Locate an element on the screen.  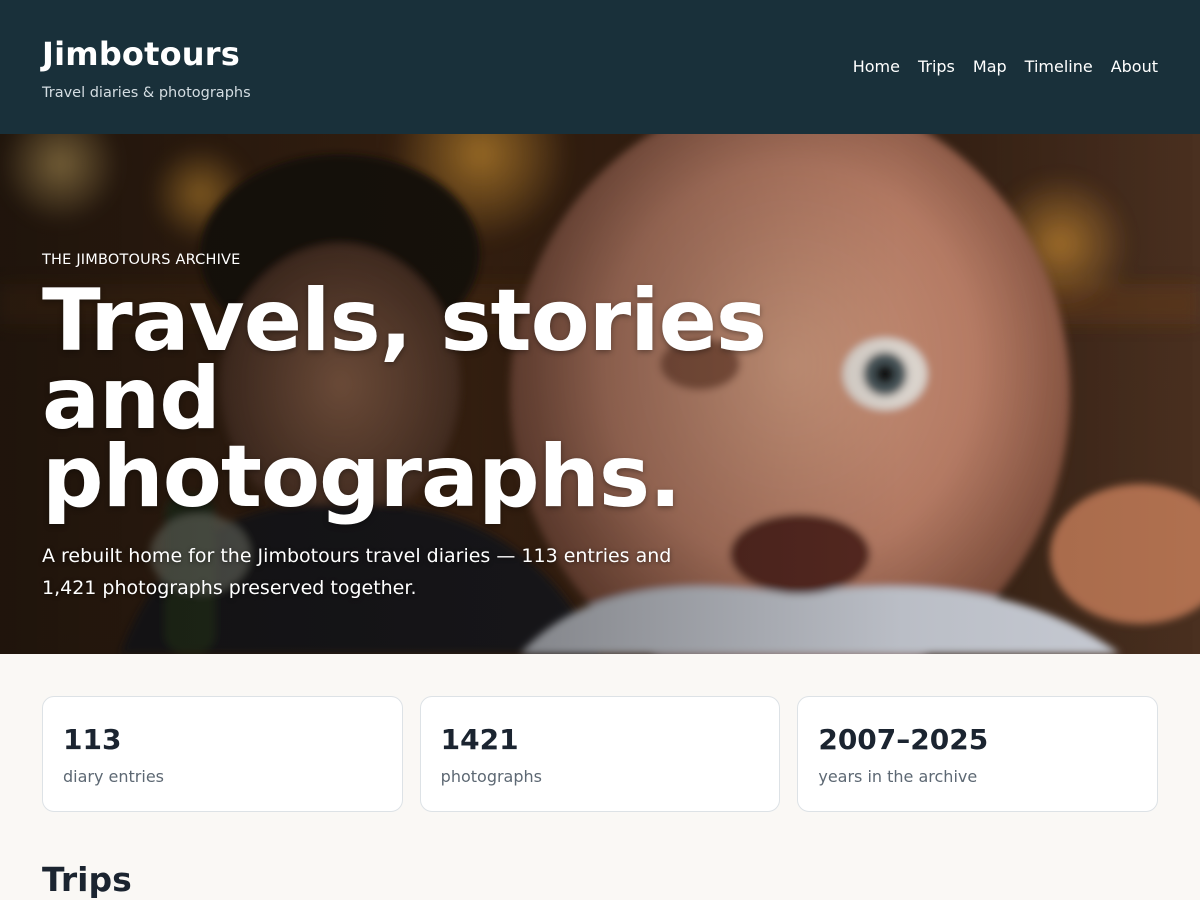
brand: Jimbotours Travel diaries & photographs is located at coordinates (146, 68).